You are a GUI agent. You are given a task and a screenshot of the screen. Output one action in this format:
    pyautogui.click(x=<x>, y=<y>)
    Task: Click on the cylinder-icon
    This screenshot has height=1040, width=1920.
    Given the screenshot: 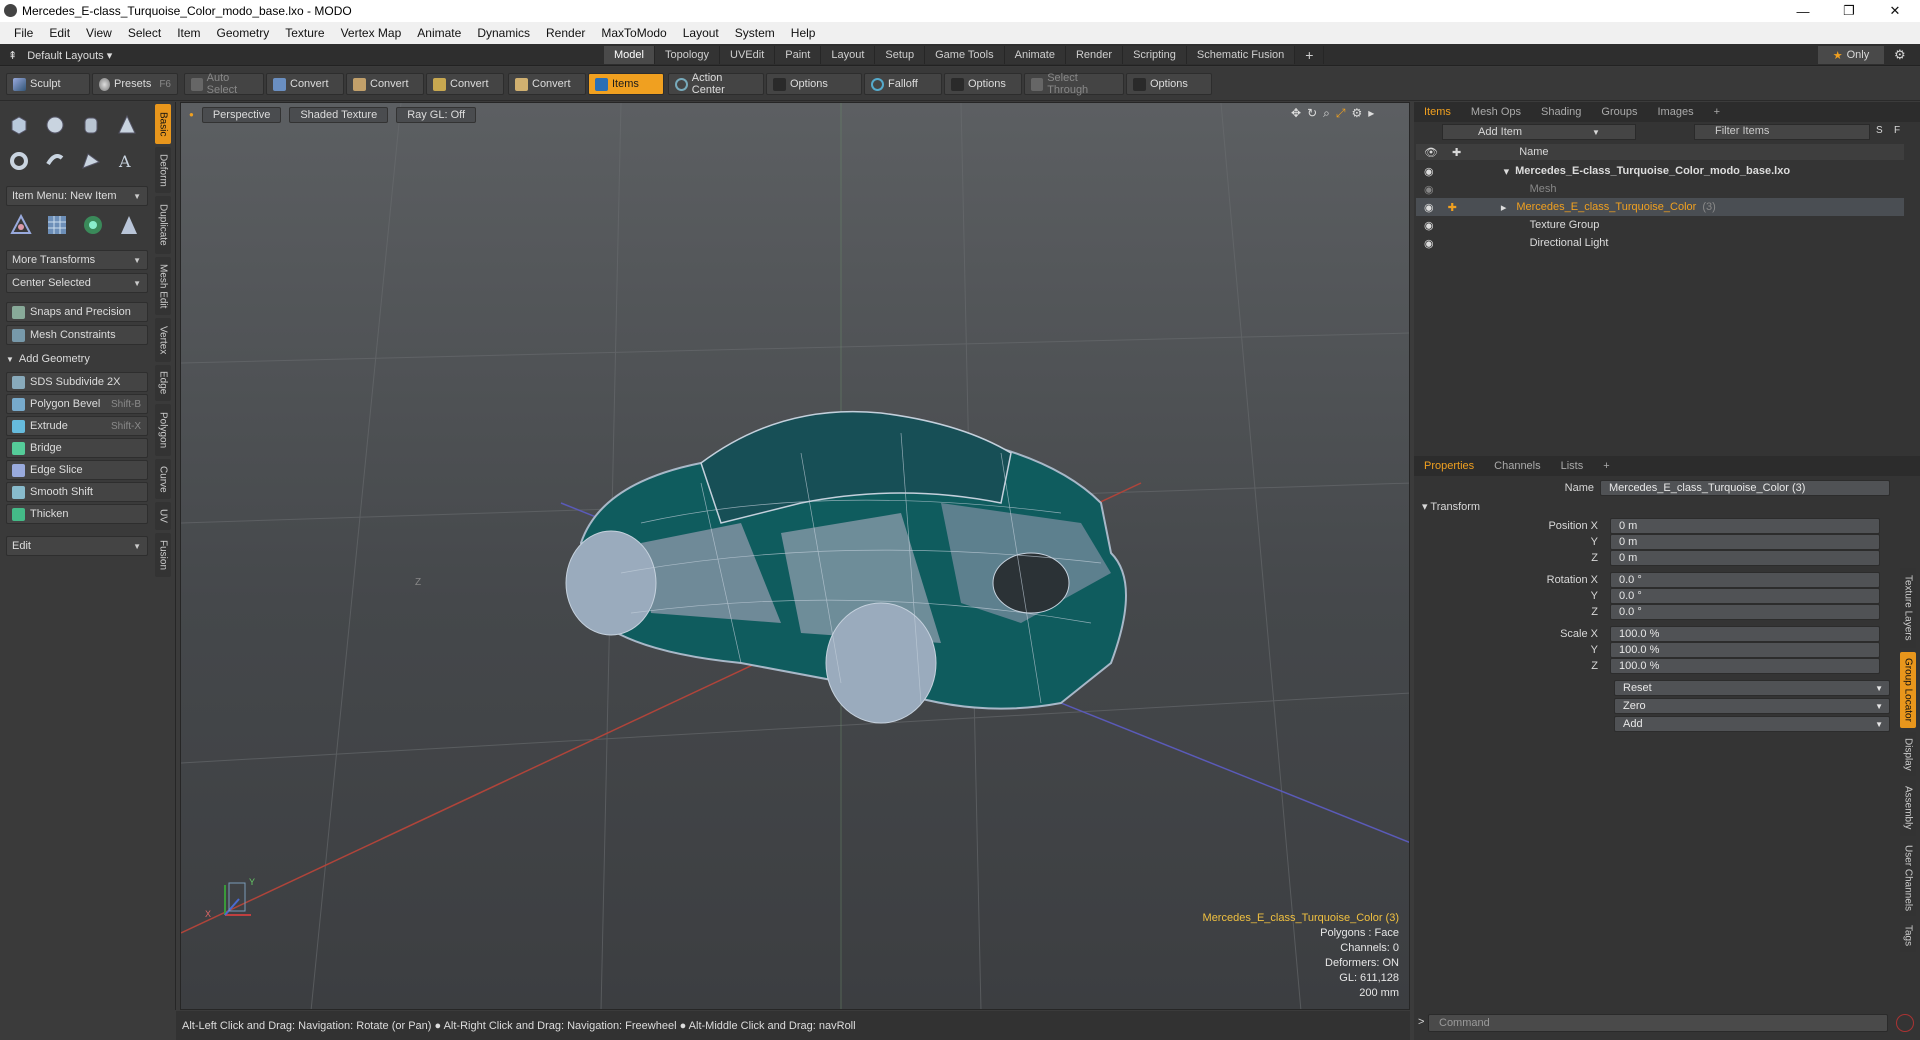 What is the action you would take?
    pyautogui.click(x=91, y=125)
    